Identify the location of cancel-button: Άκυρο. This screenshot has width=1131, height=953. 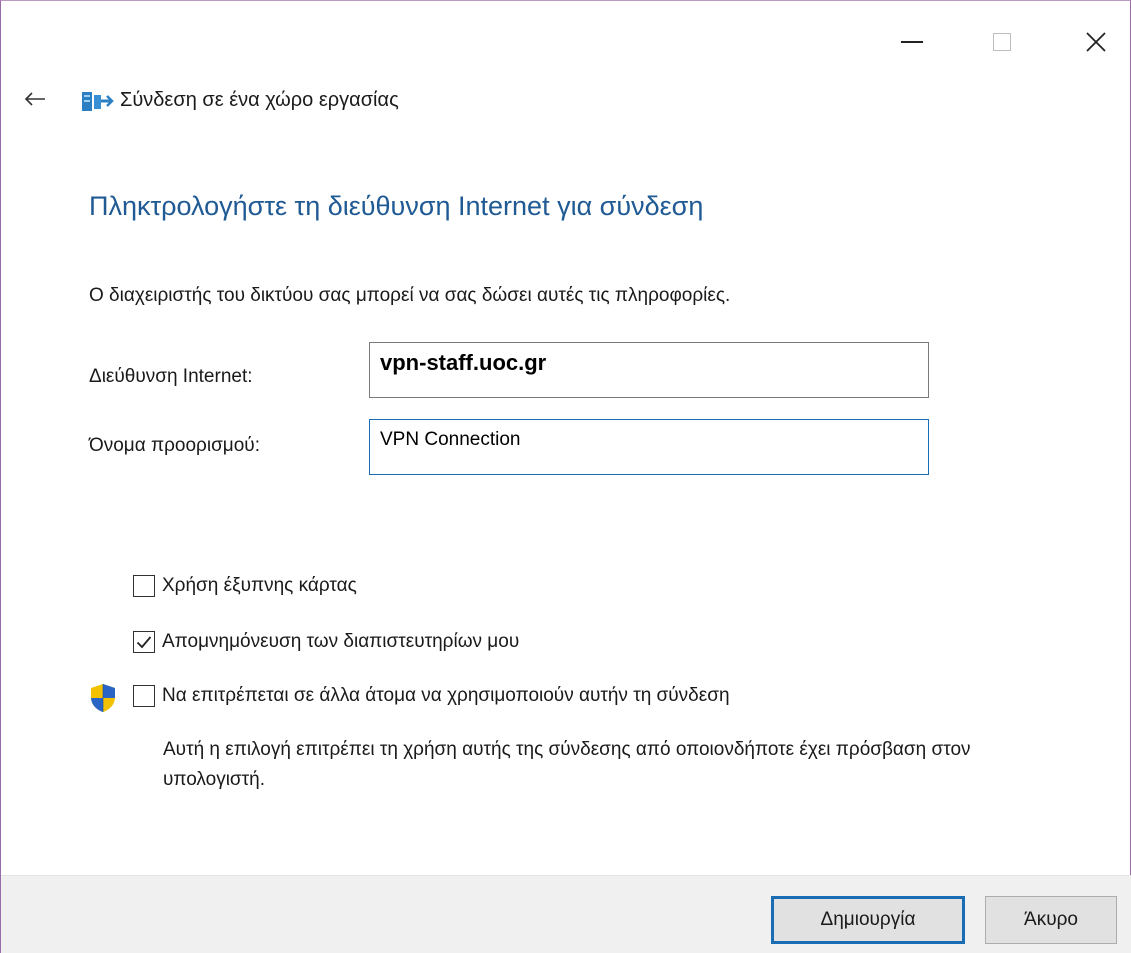
(1051, 920).